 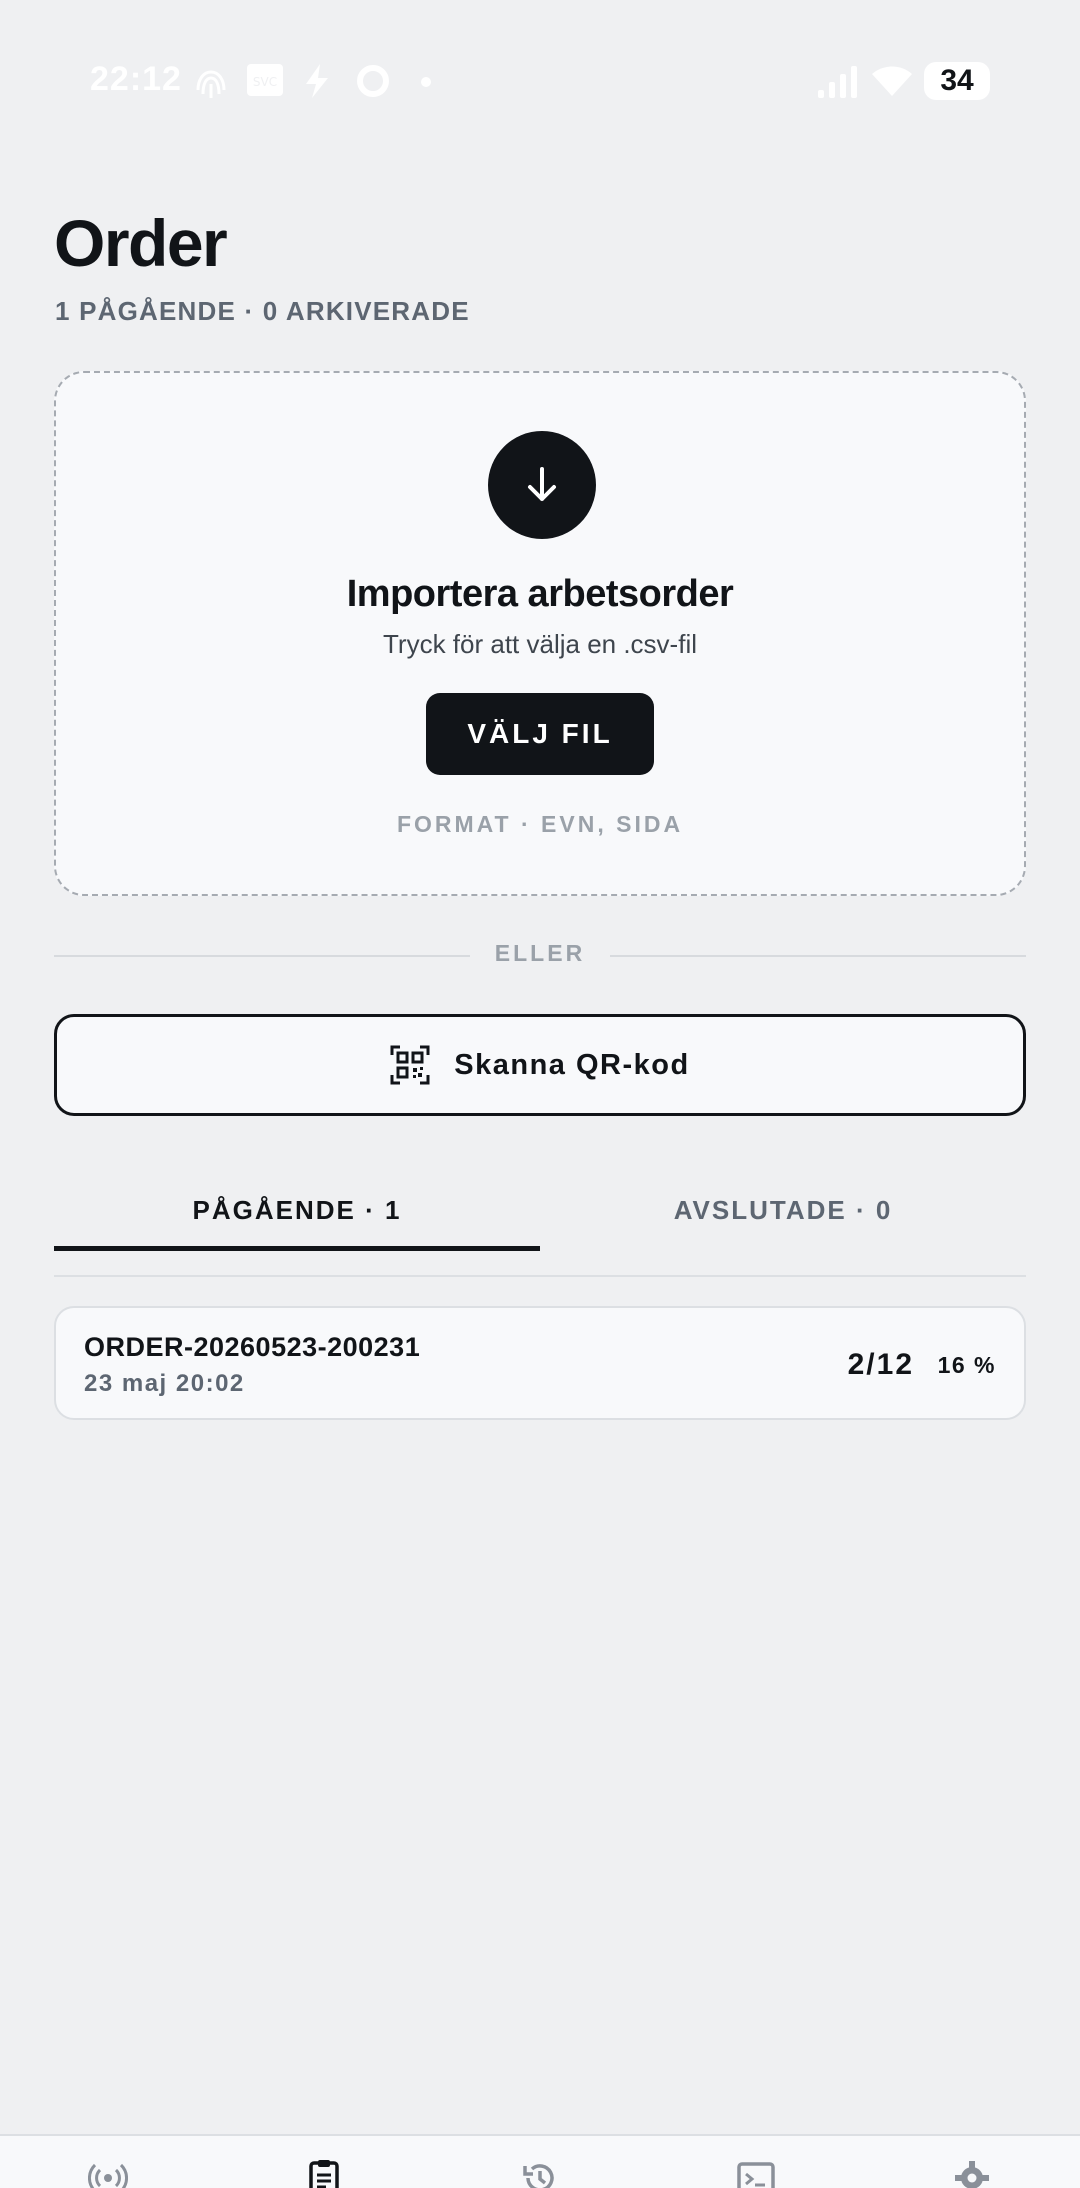 I want to click on or-divider: ELLER, so click(x=540, y=956).